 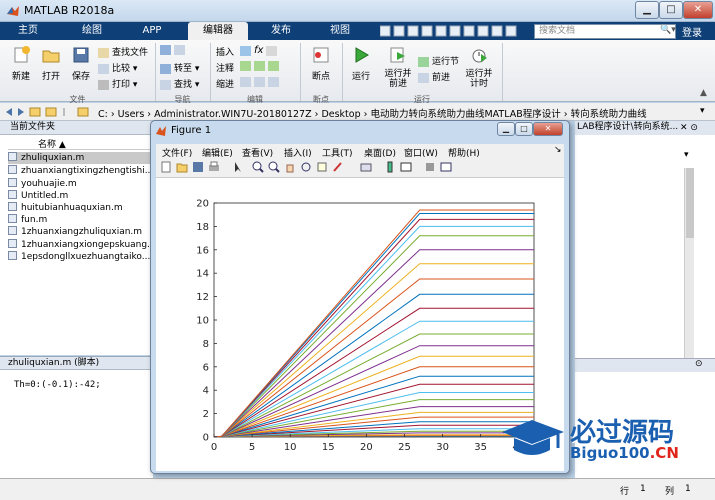 What do you see at coordinates (548, 129) in the screenshot?
I see `figure-close-button: ✕` at bounding box center [548, 129].